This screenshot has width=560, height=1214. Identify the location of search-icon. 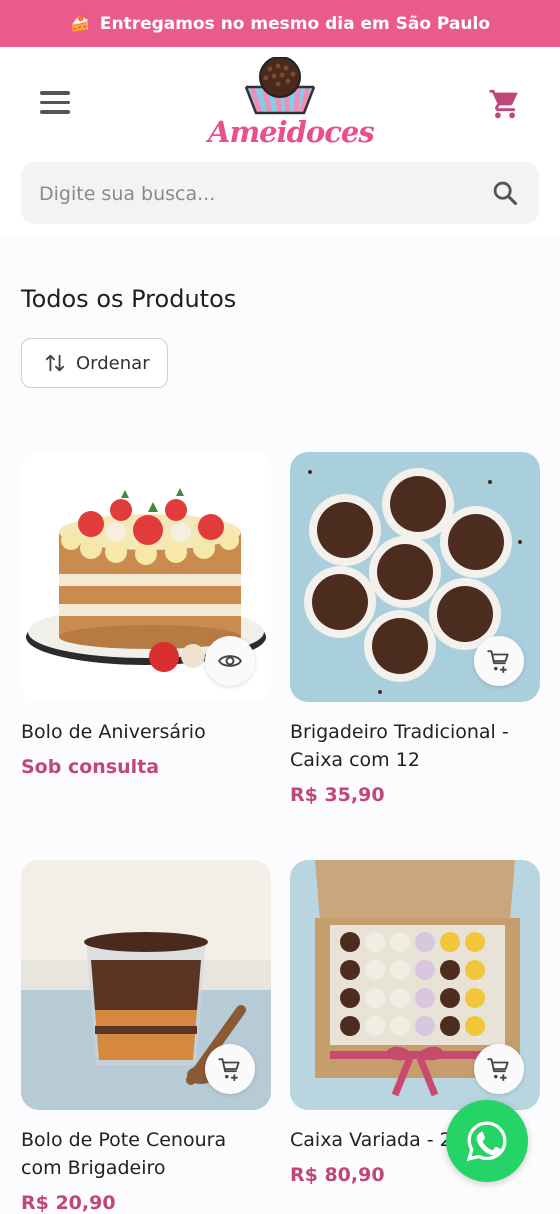
(505, 193).